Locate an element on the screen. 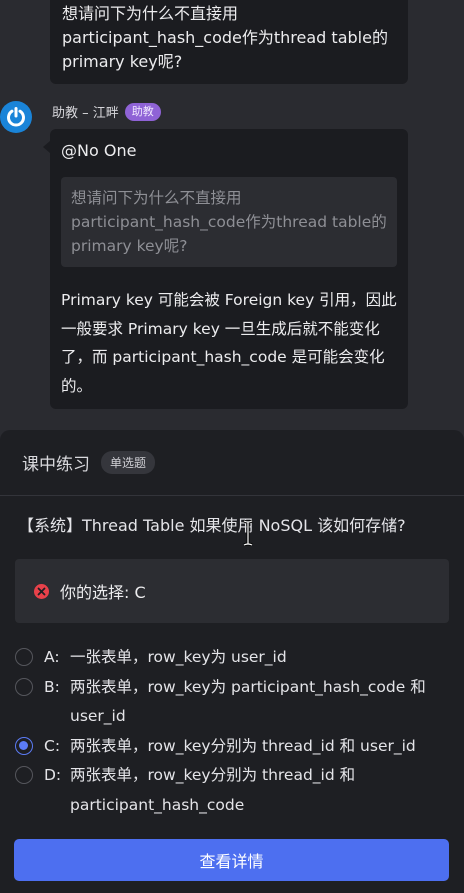 This screenshot has width=464, height=893. sender-info: 助教 – 江畔 助教 is located at coordinates (106, 111).